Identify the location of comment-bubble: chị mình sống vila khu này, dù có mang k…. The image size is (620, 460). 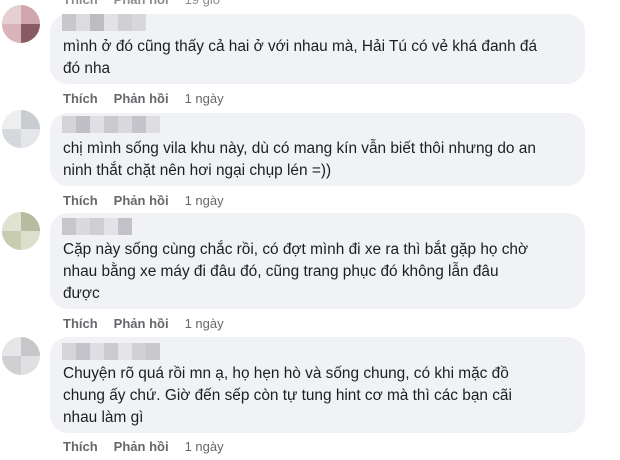
(317, 149).